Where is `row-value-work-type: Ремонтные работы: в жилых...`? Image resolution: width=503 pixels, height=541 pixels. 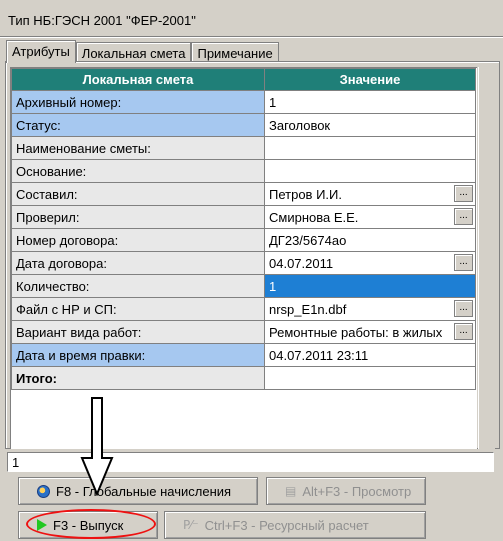
row-value-work-type: Ремонтные работы: в жилых... is located at coordinates (370, 332).